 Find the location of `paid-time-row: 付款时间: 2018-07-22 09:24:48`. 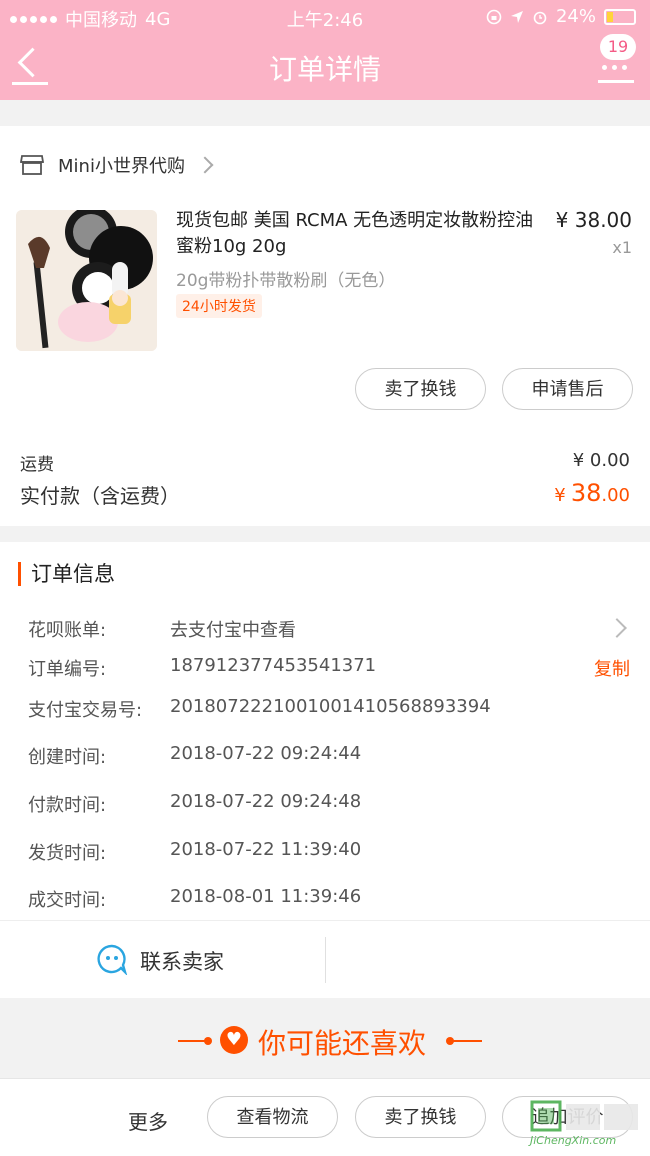

paid-time-row: 付款时间: 2018-07-22 09:24:48 is located at coordinates (328, 806).